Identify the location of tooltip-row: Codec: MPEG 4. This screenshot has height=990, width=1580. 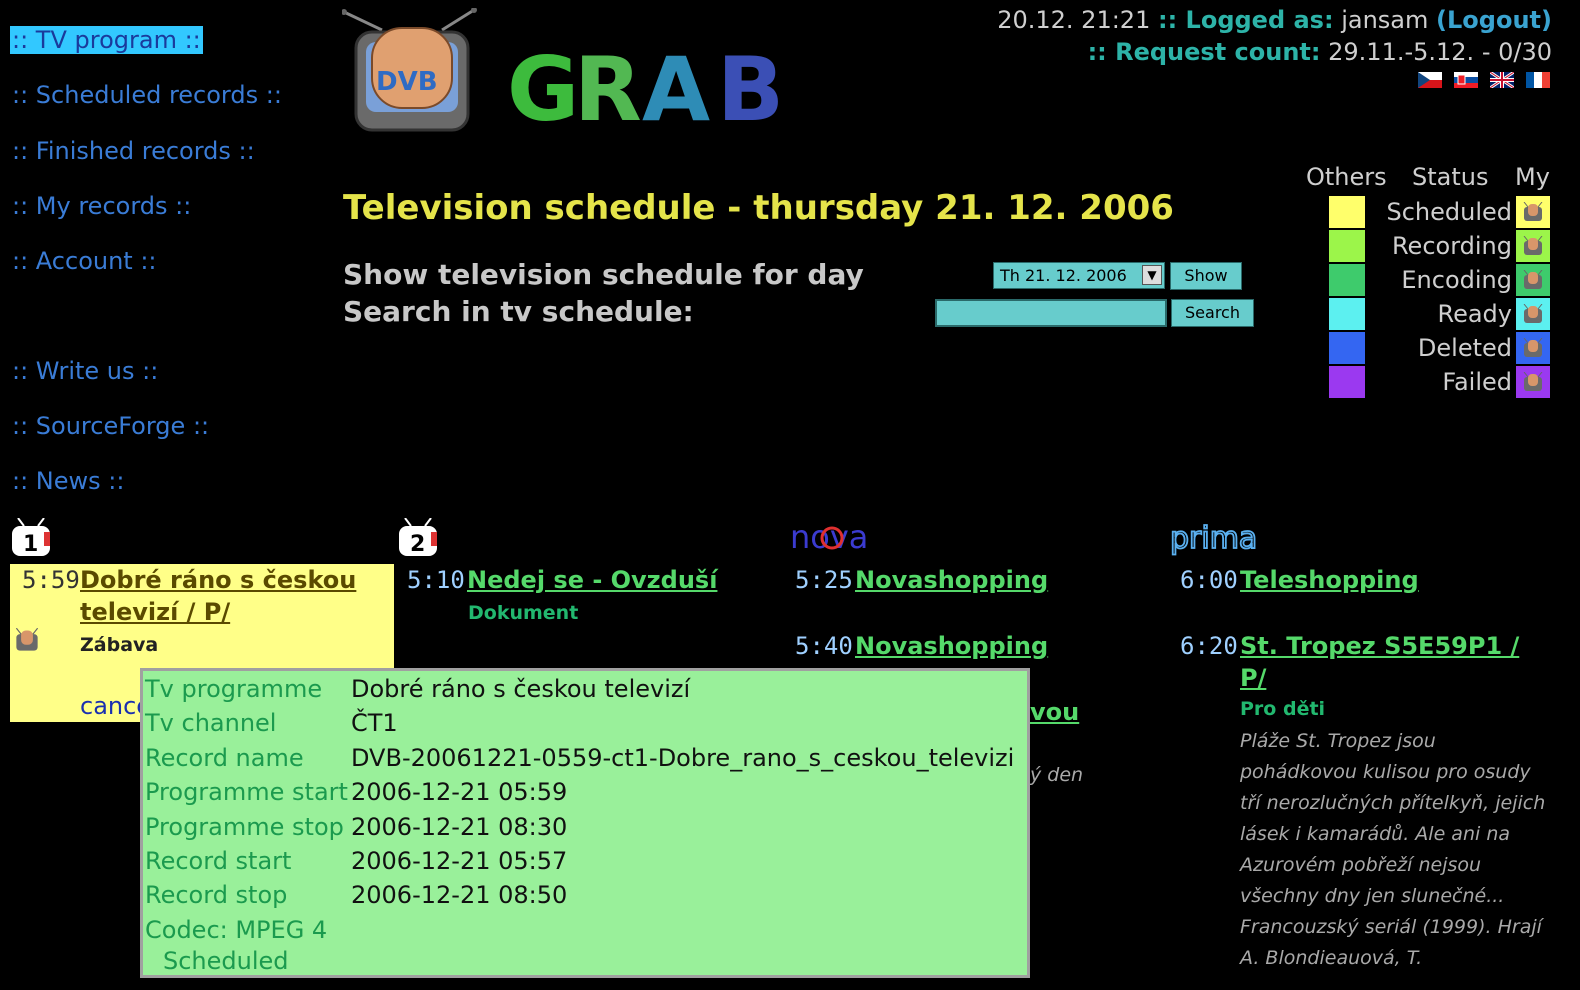
(236, 930).